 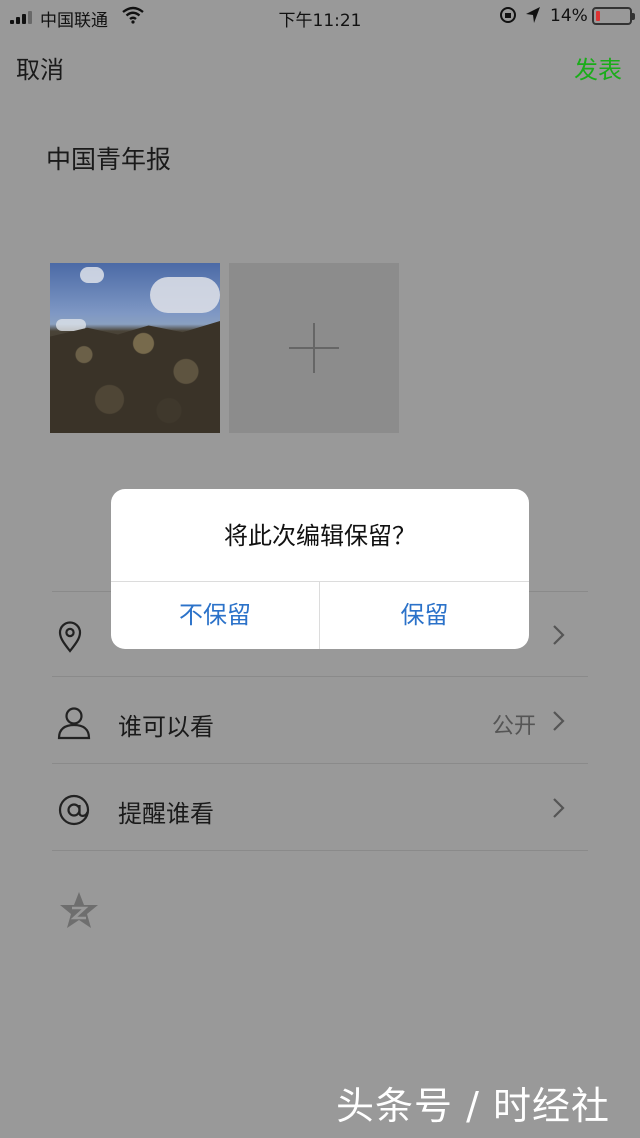 I want to click on cancel-button: 取消, so click(x=40, y=67).